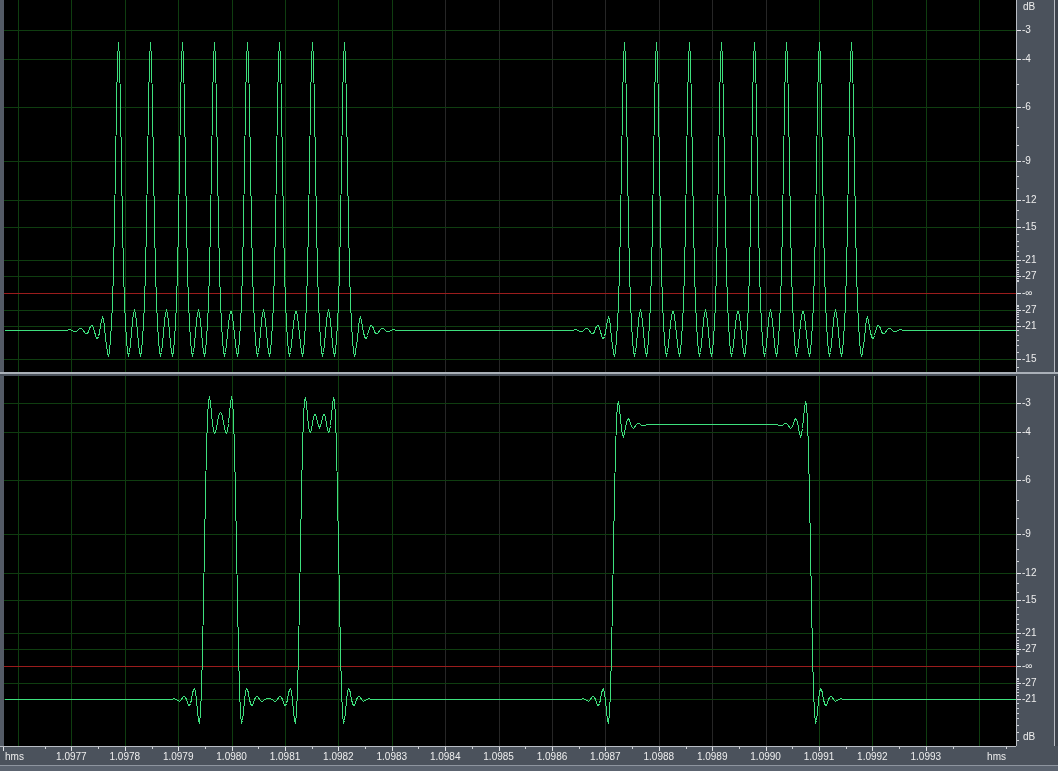 This screenshot has height=771, width=1058. I want to click on time-scale-label: 1.0990, so click(765, 757).